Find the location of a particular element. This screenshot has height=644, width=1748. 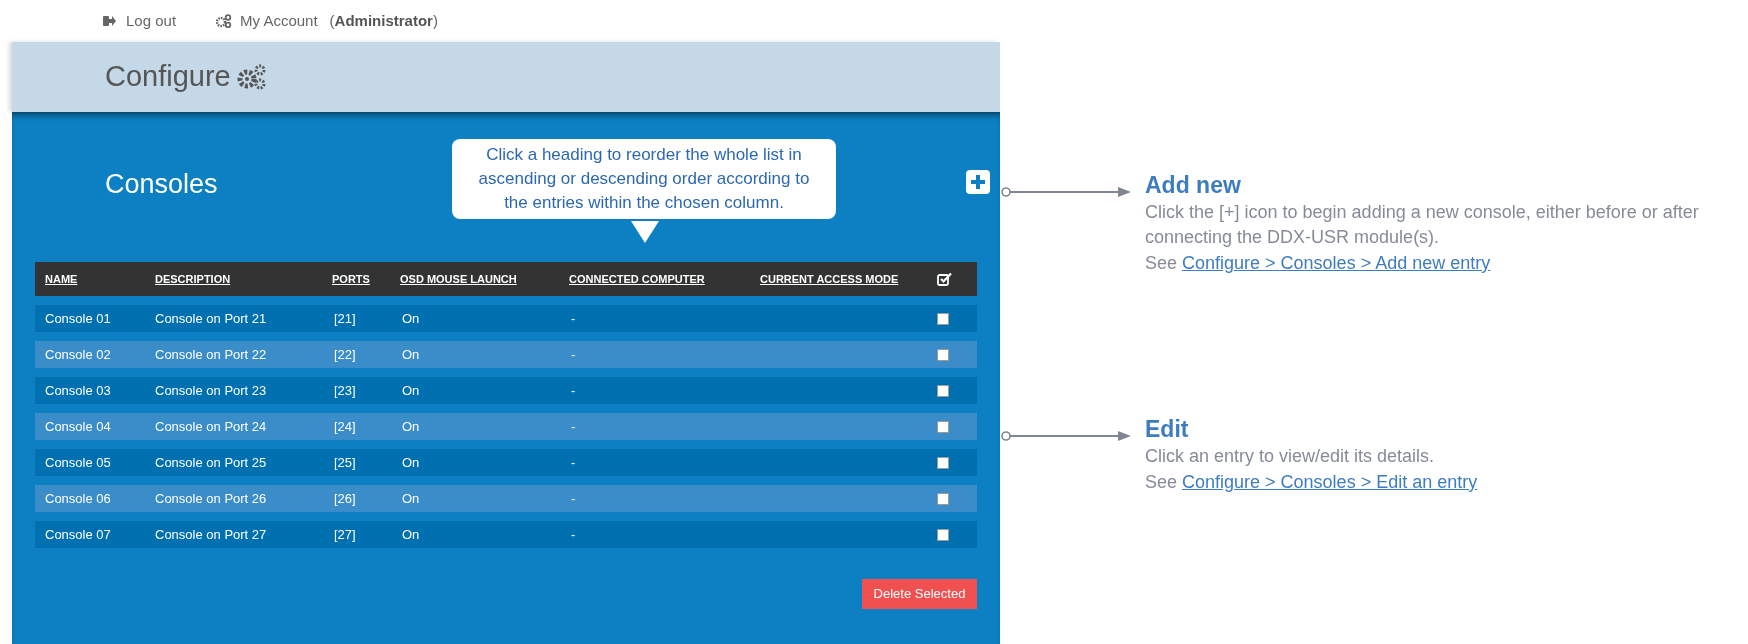

column-heading: CURRENT ACCESS MODE is located at coordinates (829, 278).